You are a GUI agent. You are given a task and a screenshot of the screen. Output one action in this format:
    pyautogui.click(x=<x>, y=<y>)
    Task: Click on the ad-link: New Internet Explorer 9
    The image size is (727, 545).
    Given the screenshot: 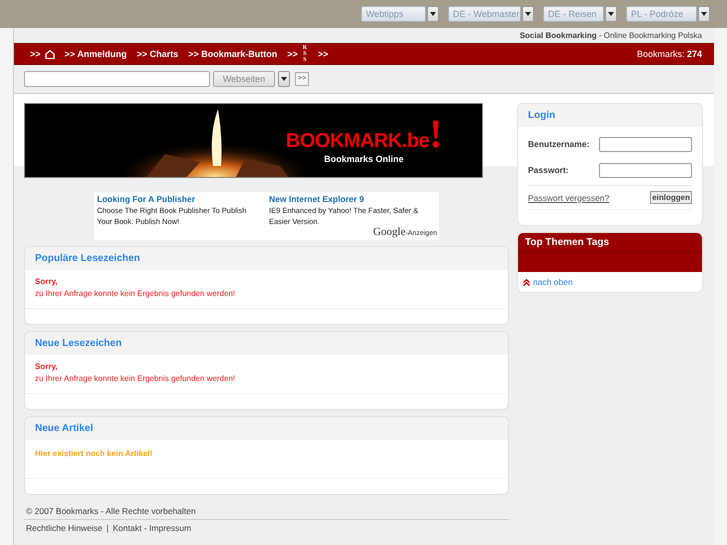 What is the action you would take?
    pyautogui.click(x=352, y=199)
    